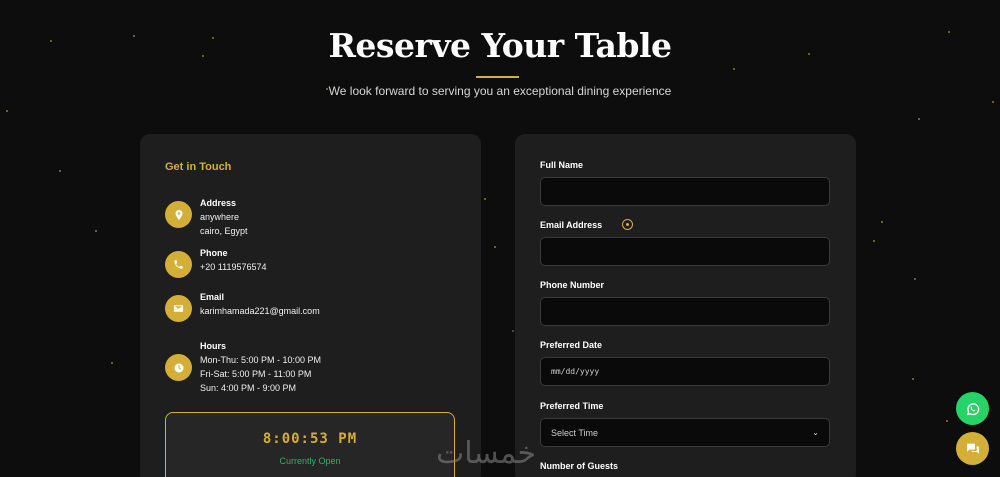 Image resolution: width=1000 pixels, height=477 pixels. What do you see at coordinates (571, 225) in the screenshot?
I see `email-address-label: Email Address` at bounding box center [571, 225].